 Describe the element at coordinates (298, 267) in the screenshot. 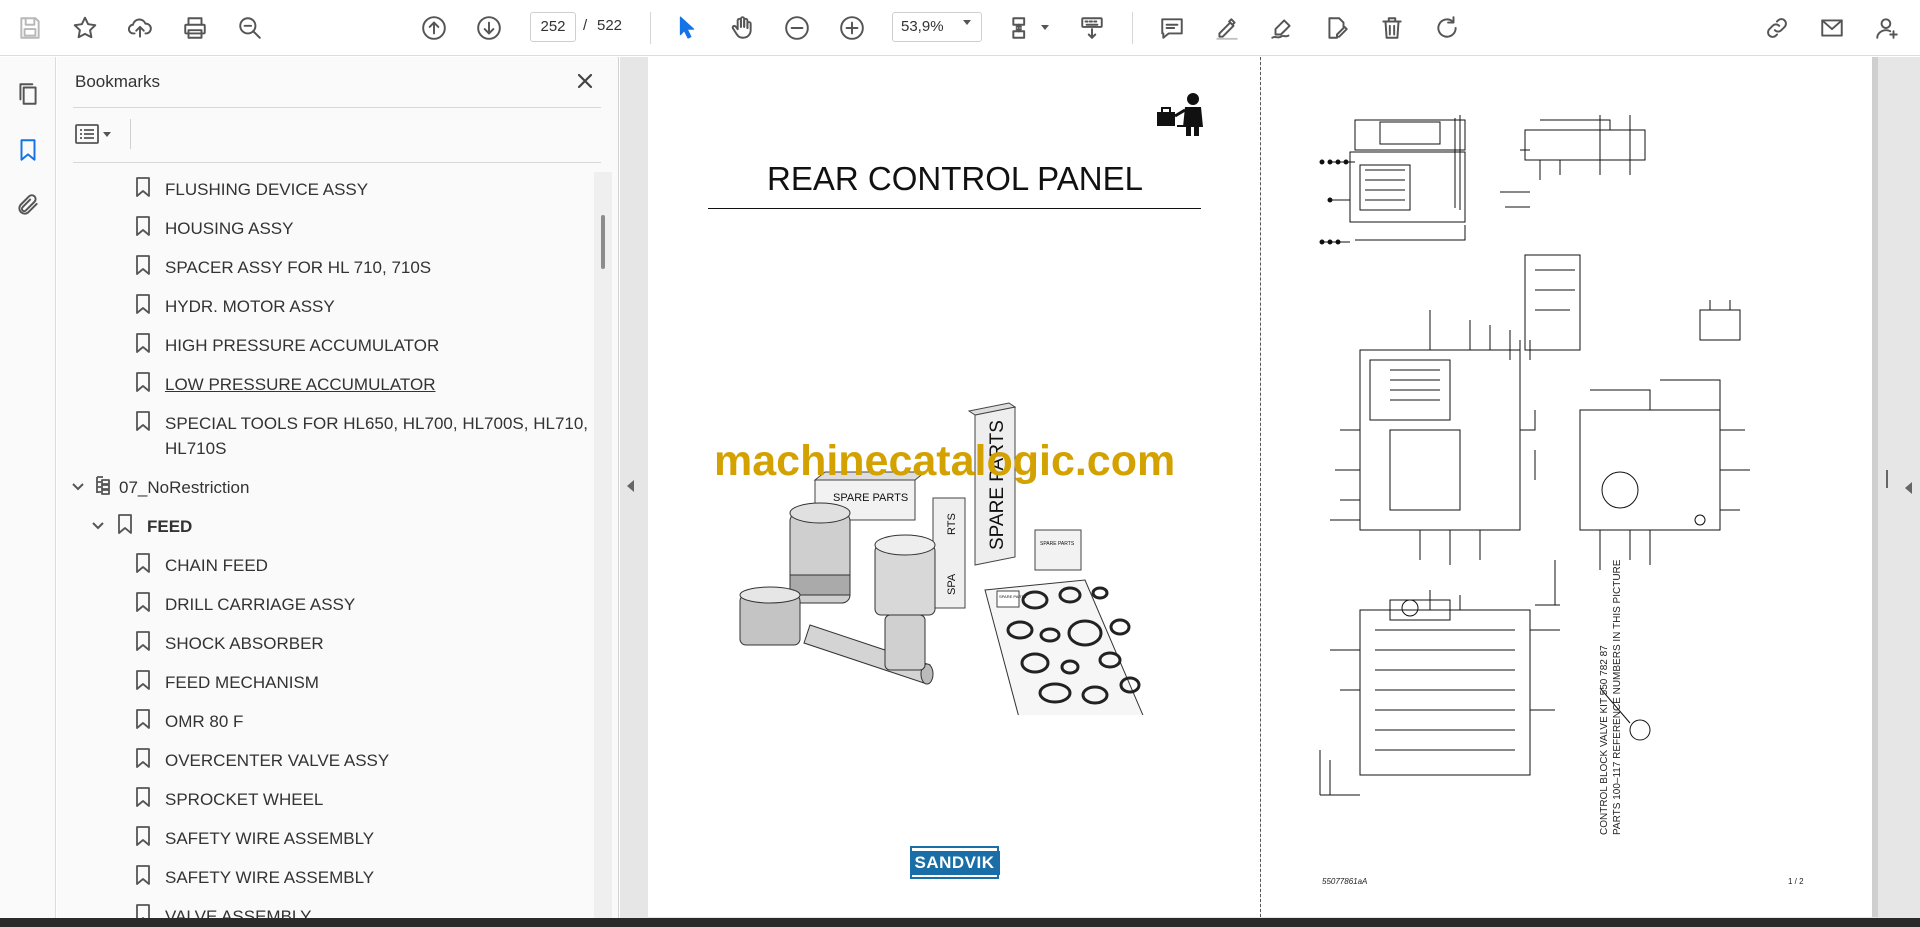

I see `bookmark-label: SPACER ASSY FOR HL 710, 710S` at that location.